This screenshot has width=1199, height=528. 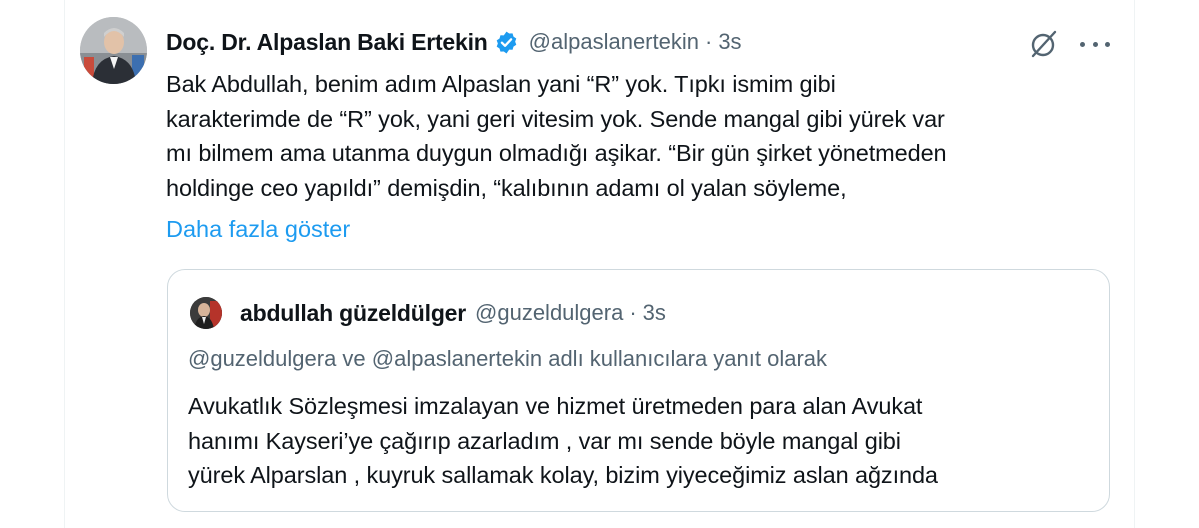 What do you see at coordinates (654, 313) in the screenshot?
I see `quoted-tweet-timestamp: 3s` at bounding box center [654, 313].